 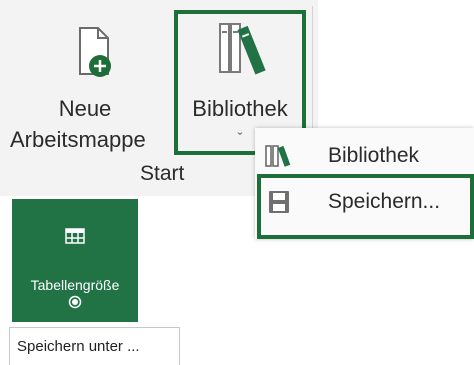 I want to click on menu-item-library-label: Bibliothek, so click(x=374, y=155).